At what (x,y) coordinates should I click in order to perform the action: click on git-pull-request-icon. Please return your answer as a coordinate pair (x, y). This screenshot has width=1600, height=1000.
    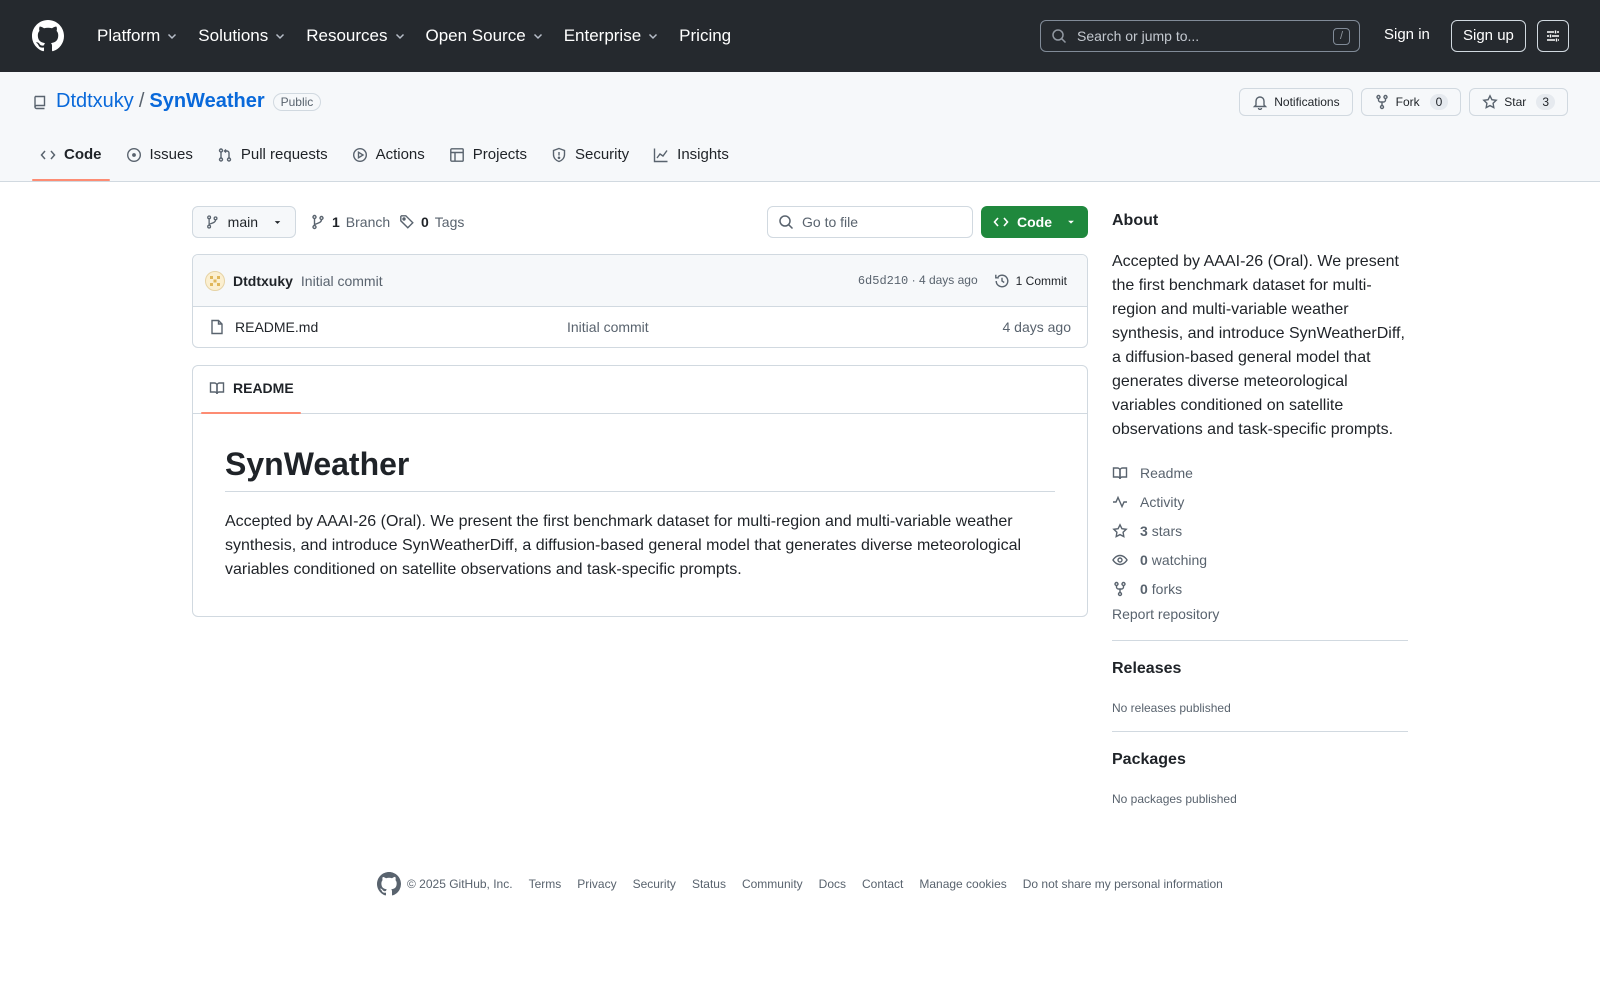
    Looking at the image, I should click on (225, 154).